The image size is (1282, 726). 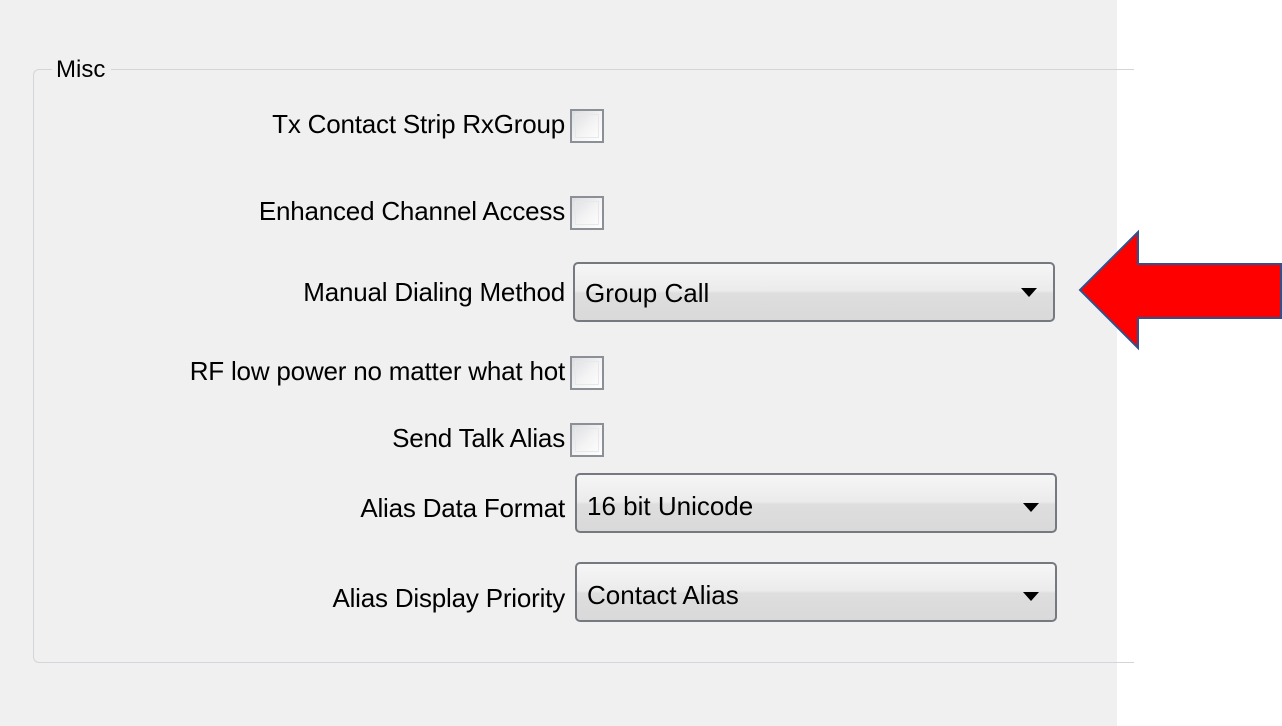 What do you see at coordinates (587, 213) in the screenshot?
I see `enhanced-channel-access-checkbox` at bounding box center [587, 213].